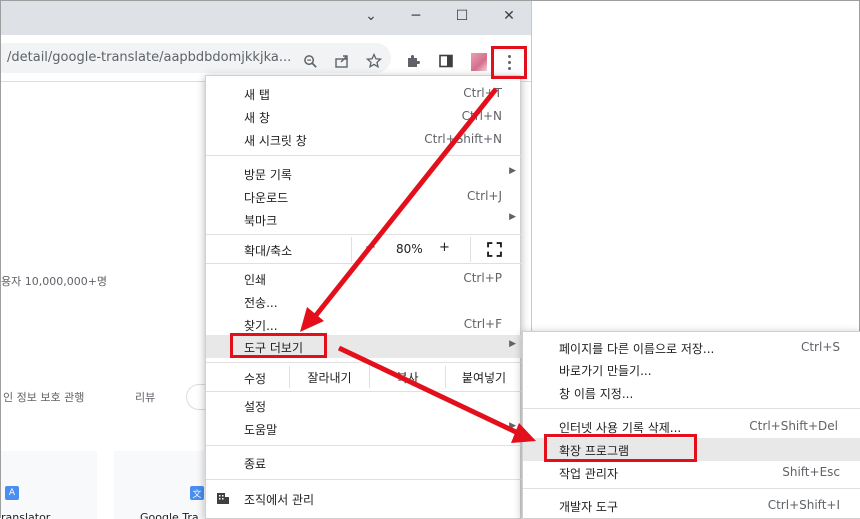  Describe the element at coordinates (404, 204) in the screenshot. I see `arrow-to-more-tools` at that location.